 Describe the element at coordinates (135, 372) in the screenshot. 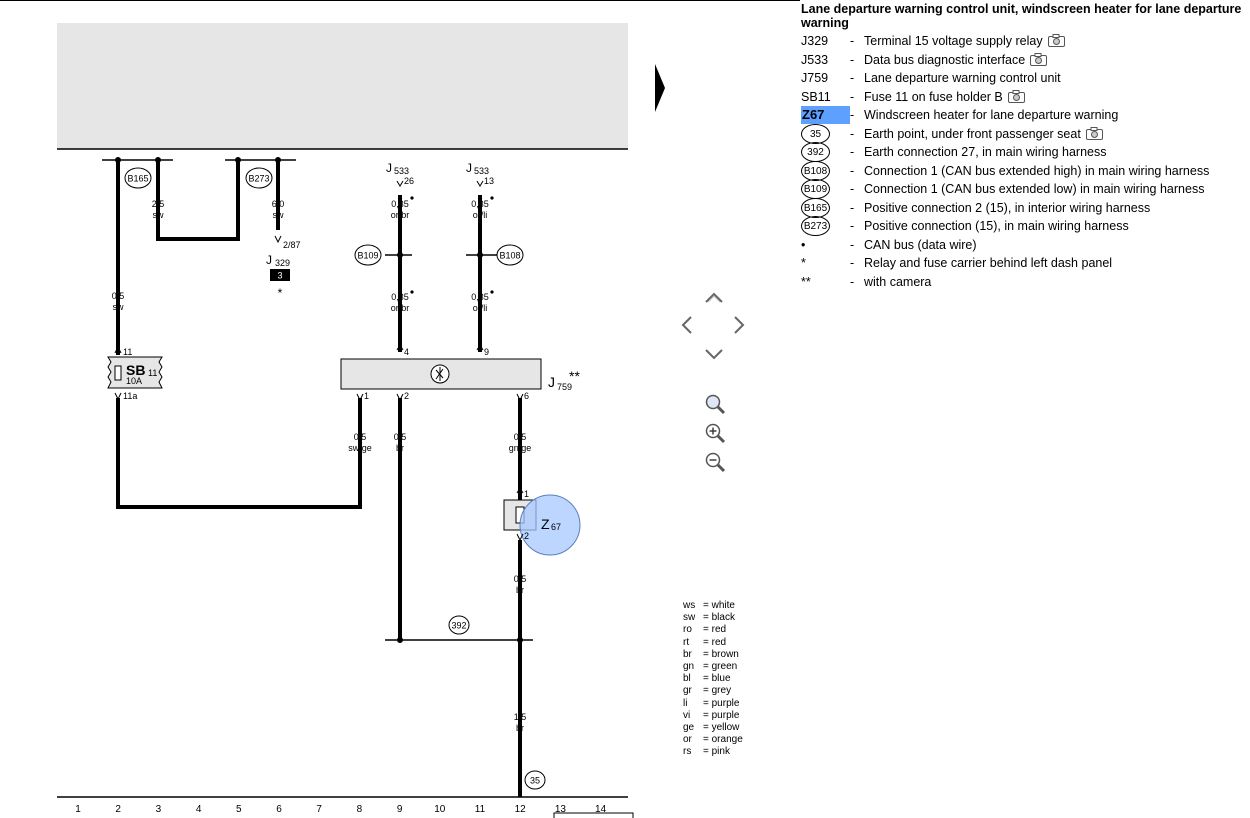

I see `fuse-sb11: SB 11 10A` at that location.